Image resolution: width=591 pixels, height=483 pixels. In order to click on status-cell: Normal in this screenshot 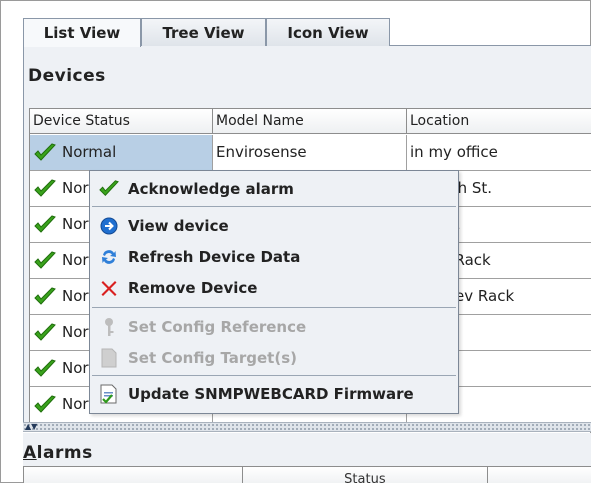, I will do `click(121, 152)`.